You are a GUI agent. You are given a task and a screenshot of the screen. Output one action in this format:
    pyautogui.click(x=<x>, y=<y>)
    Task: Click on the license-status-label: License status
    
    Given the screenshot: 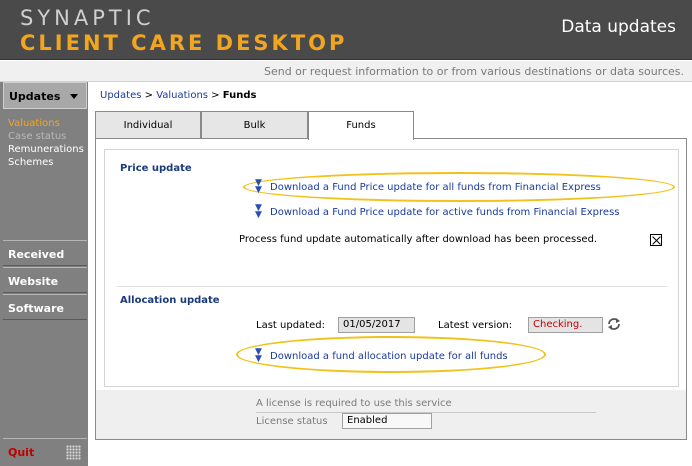 What is the action you would take?
    pyautogui.click(x=292, y=421)
    